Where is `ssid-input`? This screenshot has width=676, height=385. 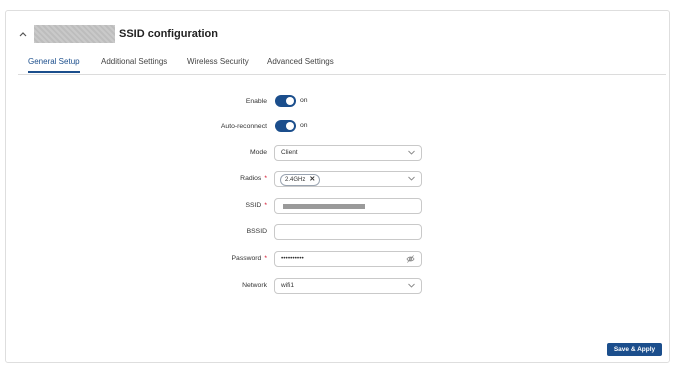 ssid-input is located at coordinates (348, 206).